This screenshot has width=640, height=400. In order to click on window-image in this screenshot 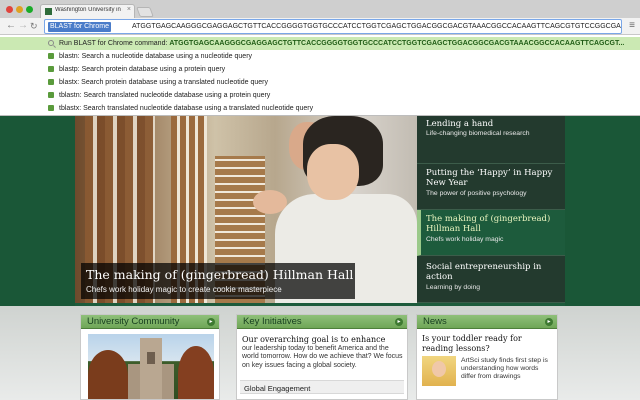, I will do `click(151, 358)`.